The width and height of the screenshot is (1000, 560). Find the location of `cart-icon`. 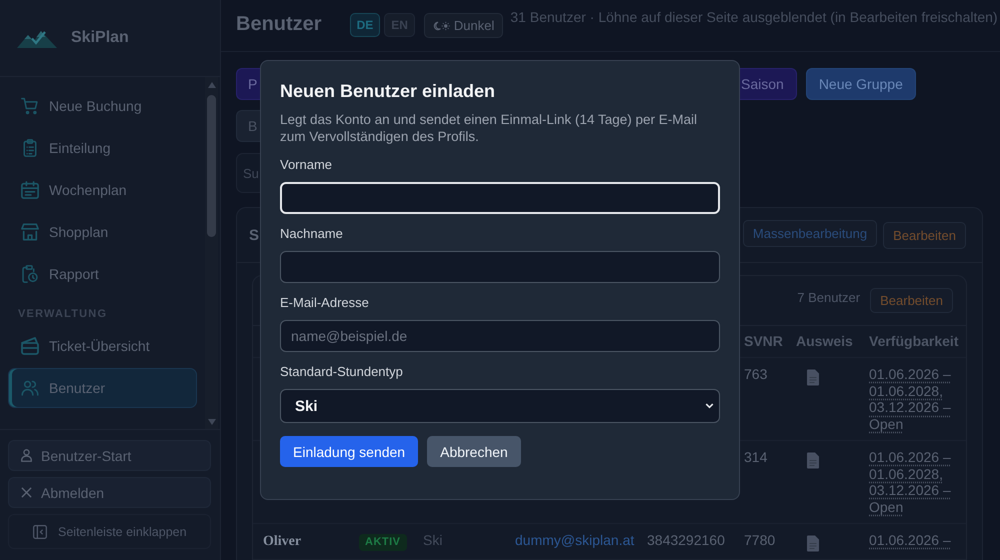

cart-icon is located at coordinates (30, 106).